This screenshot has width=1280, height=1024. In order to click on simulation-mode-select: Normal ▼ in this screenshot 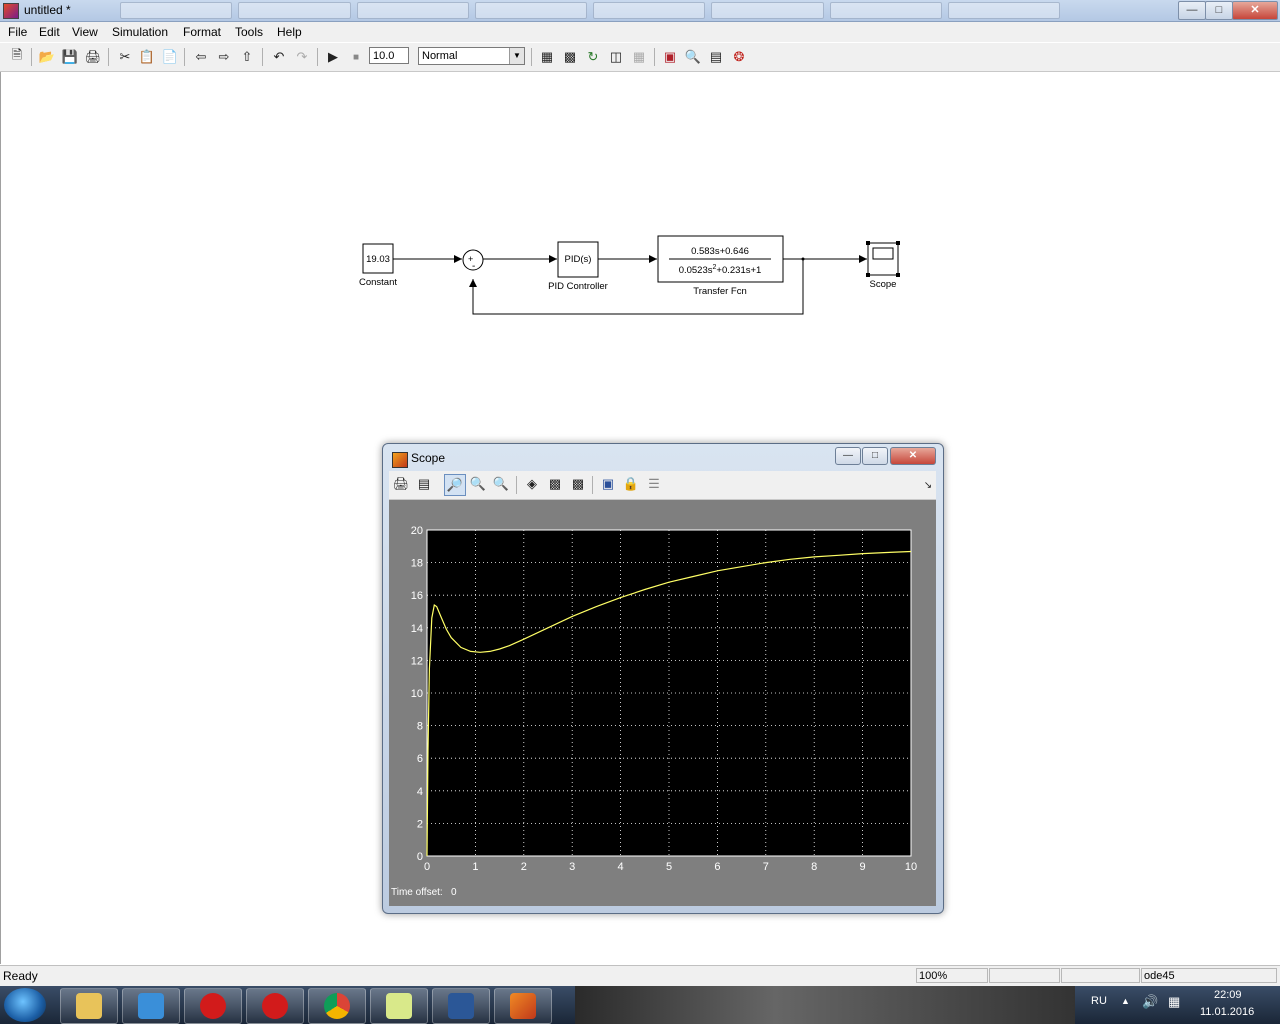, I will do `click(471, 56)`.